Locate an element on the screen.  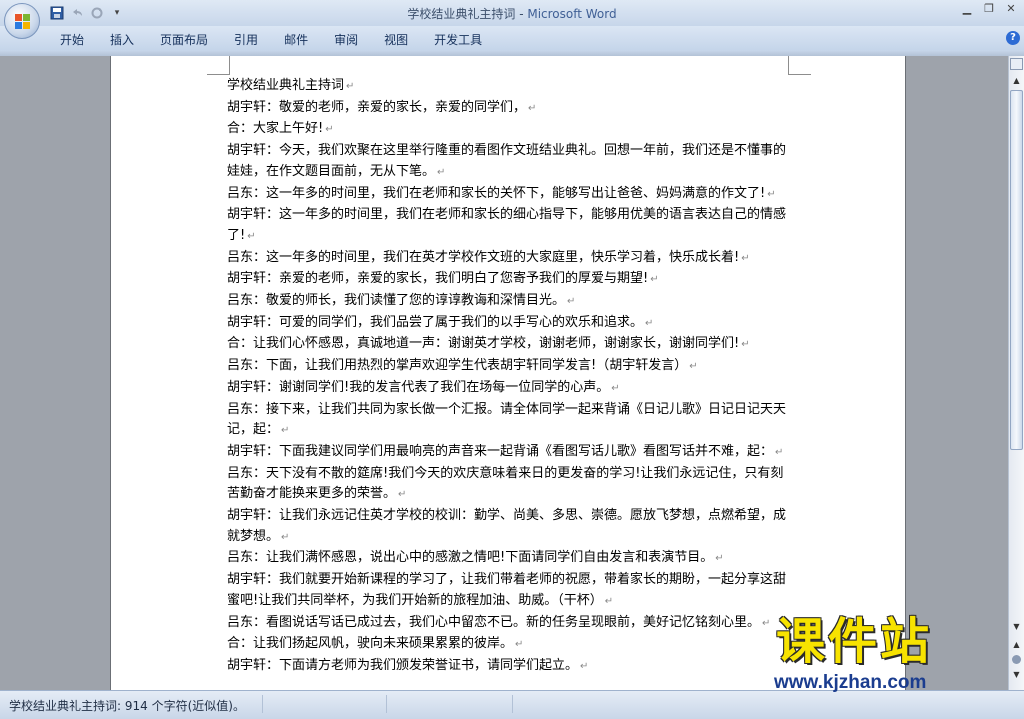
watermark-title: 课件站 is located at coordinates (854, 641).